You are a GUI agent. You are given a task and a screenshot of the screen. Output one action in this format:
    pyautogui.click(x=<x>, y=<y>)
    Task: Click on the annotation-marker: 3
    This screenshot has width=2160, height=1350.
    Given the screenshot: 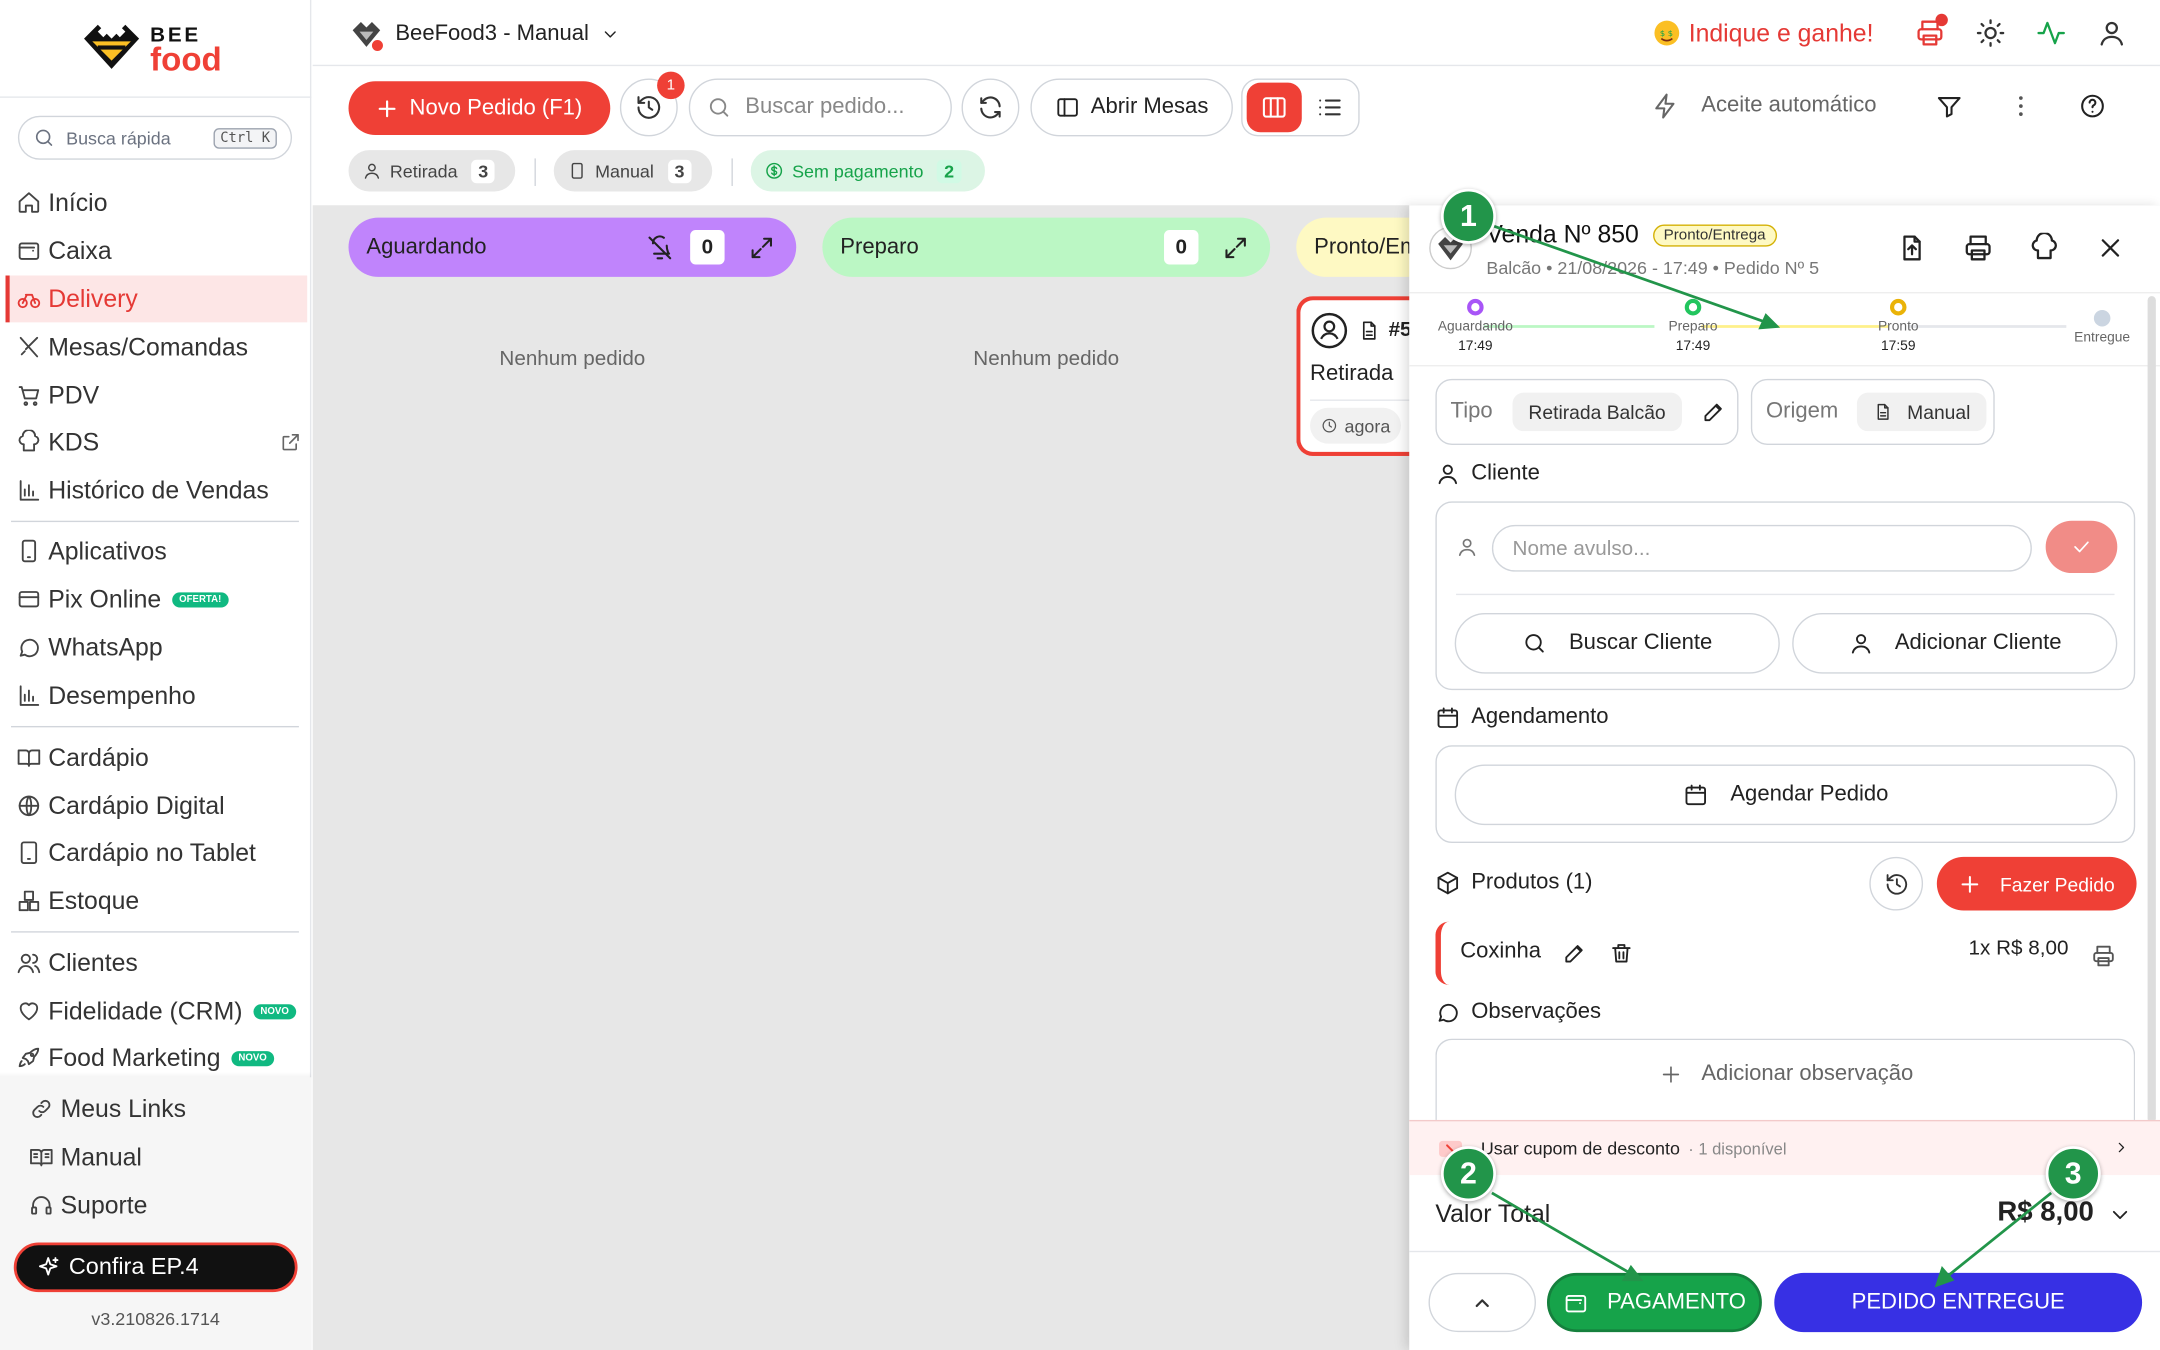 What is the action you would take?
    pyautogui.click(x=2073, y=1174)
    